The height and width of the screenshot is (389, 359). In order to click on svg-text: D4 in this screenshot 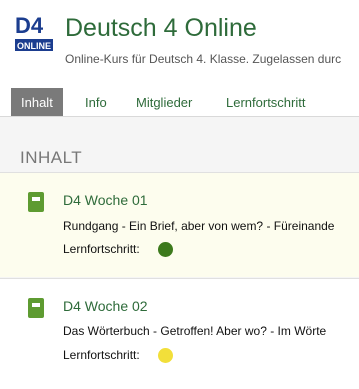, I will do `click(29, 25)`.